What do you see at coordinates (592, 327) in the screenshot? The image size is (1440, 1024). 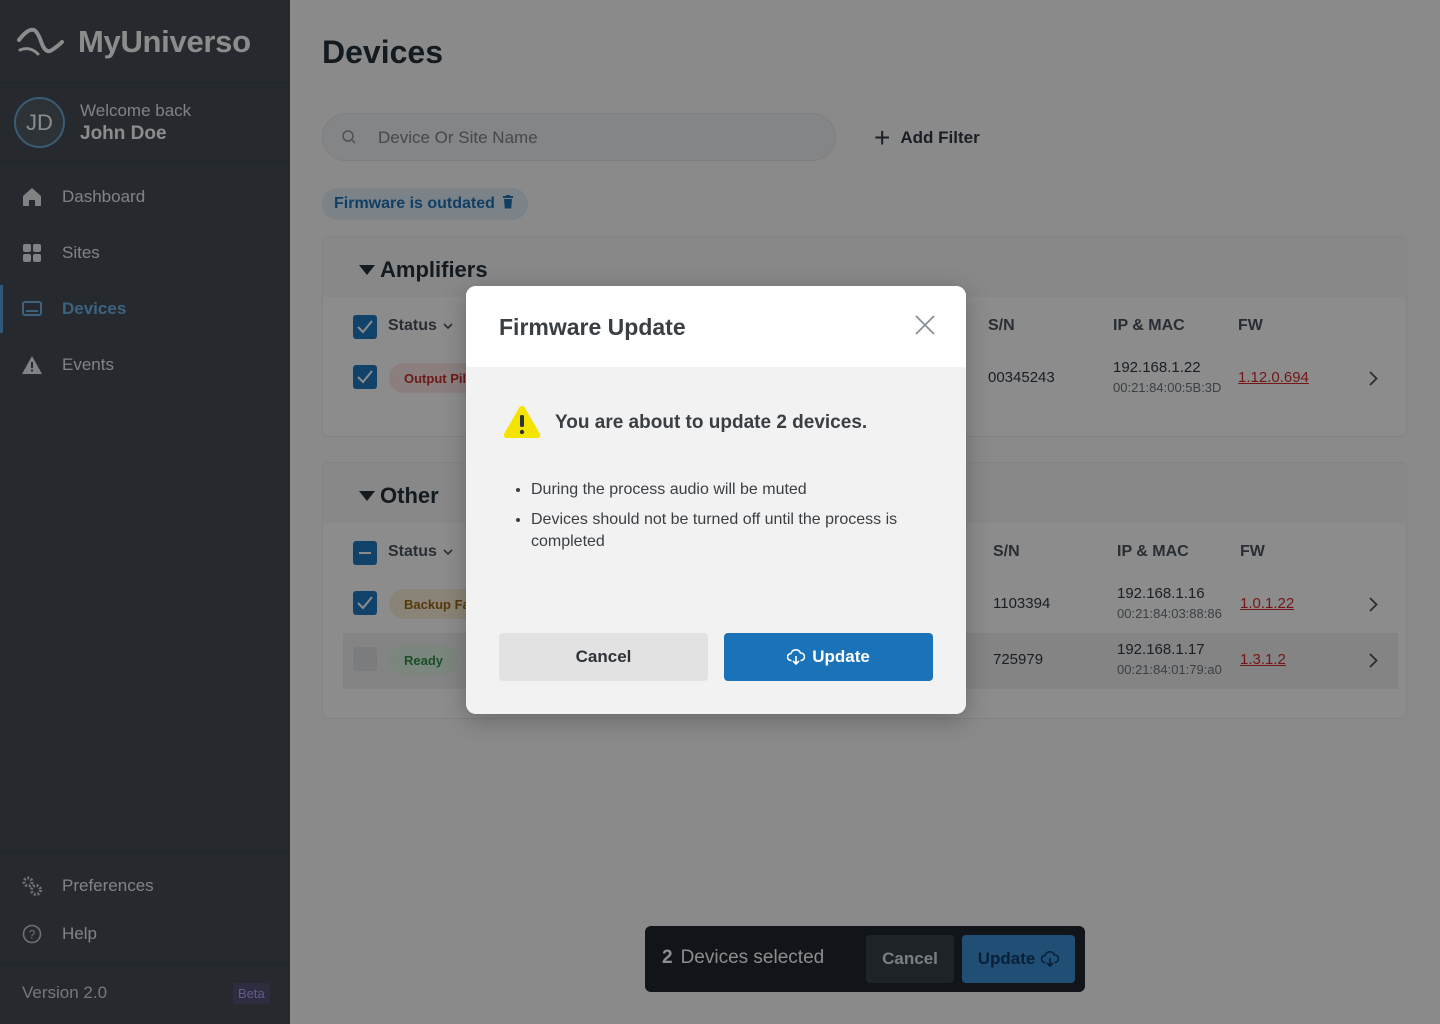 I see `dialog-title: Firmware Update` at bounding box center [592, 327].